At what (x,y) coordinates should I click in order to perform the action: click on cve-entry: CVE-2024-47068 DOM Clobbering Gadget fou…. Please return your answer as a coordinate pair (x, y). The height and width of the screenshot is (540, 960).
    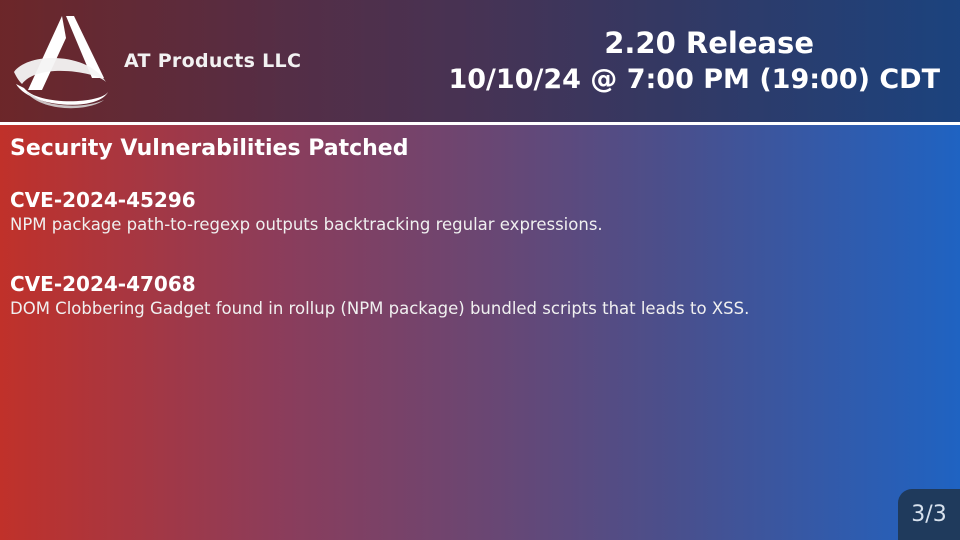
    Looking at the image, I should click on (460, 296).